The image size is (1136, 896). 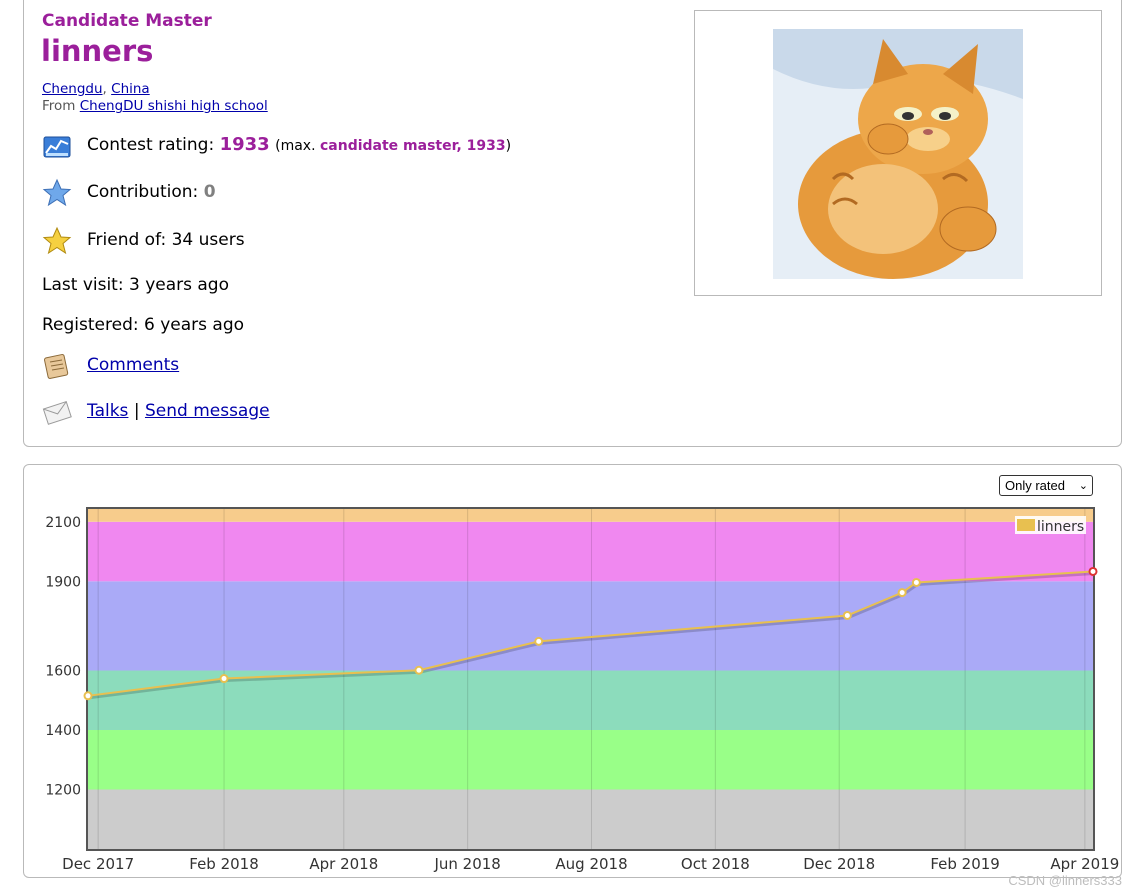 What do you see at coordinates (63, 731) in the screenshot?
I see `y-tick-label: 1400` at bounding box center [63, 731].